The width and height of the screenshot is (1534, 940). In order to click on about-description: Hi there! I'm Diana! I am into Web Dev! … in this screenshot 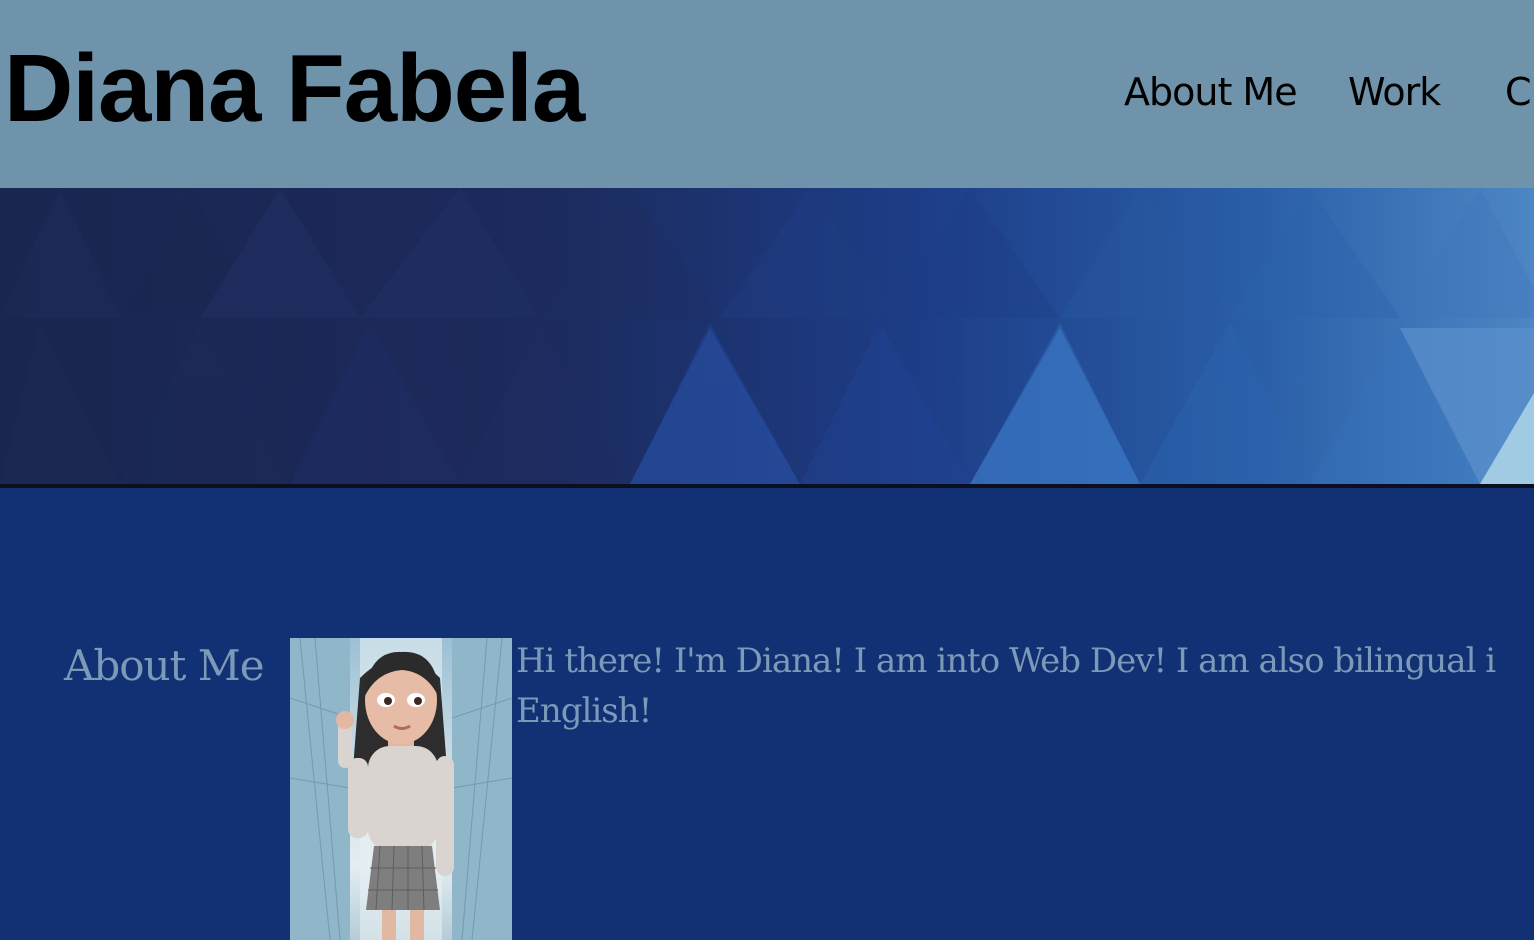, I will do `click(1006, 686)`.